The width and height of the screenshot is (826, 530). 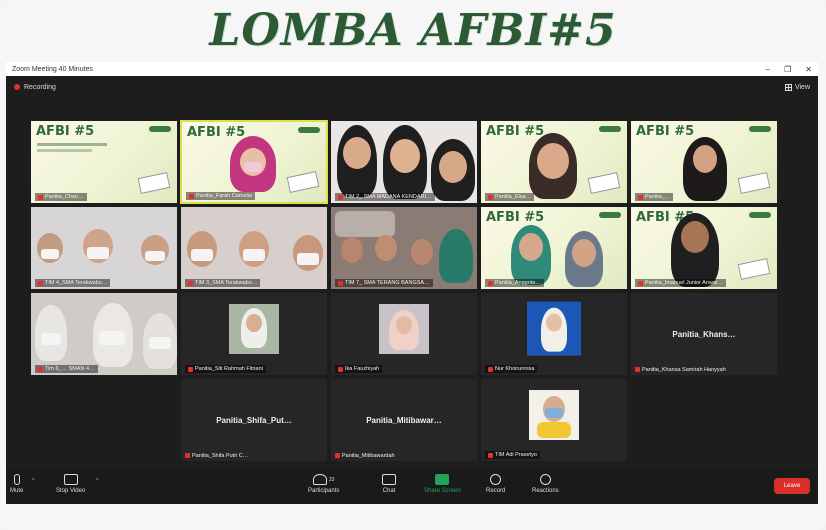 I want to click on grid-view-icon, so click(x=788, y=87).